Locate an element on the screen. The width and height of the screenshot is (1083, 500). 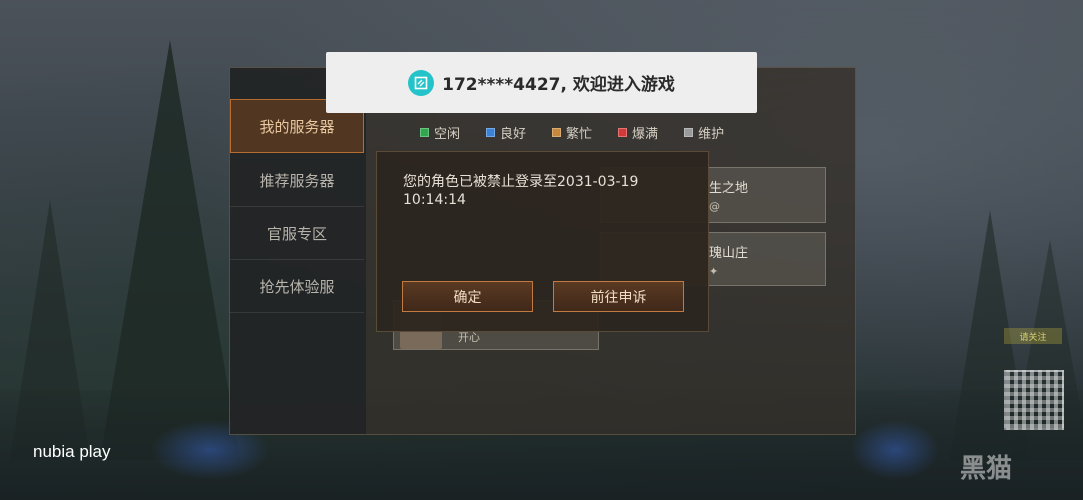
server-name: 瑰山庄 is located at coordinates (729, 253).